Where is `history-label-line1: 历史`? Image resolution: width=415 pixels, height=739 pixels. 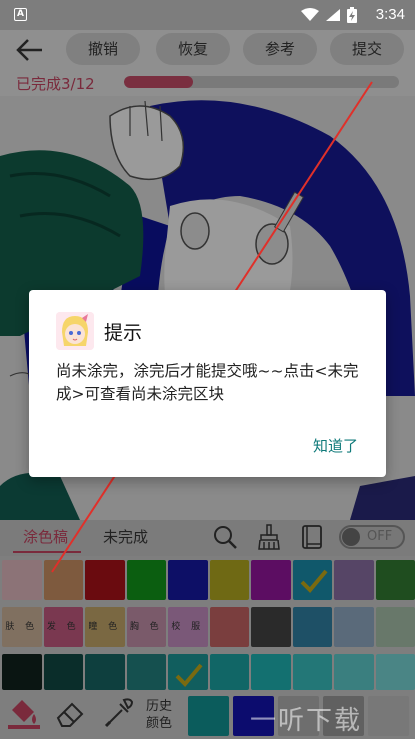 history-label-line1: 历史 is located at coordinates (159, 706).